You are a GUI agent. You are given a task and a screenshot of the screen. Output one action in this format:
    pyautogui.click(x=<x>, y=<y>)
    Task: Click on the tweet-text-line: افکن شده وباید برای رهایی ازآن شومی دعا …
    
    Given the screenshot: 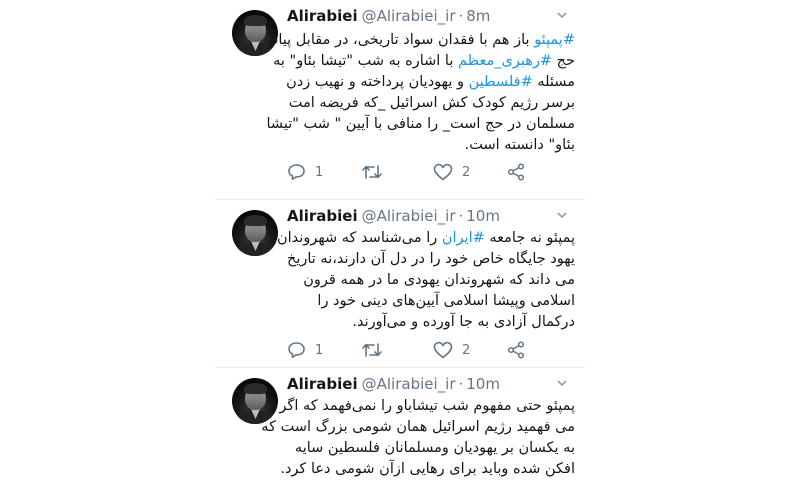 What is the action you would take?
    pyautogui.click(x=427, y=469)
    